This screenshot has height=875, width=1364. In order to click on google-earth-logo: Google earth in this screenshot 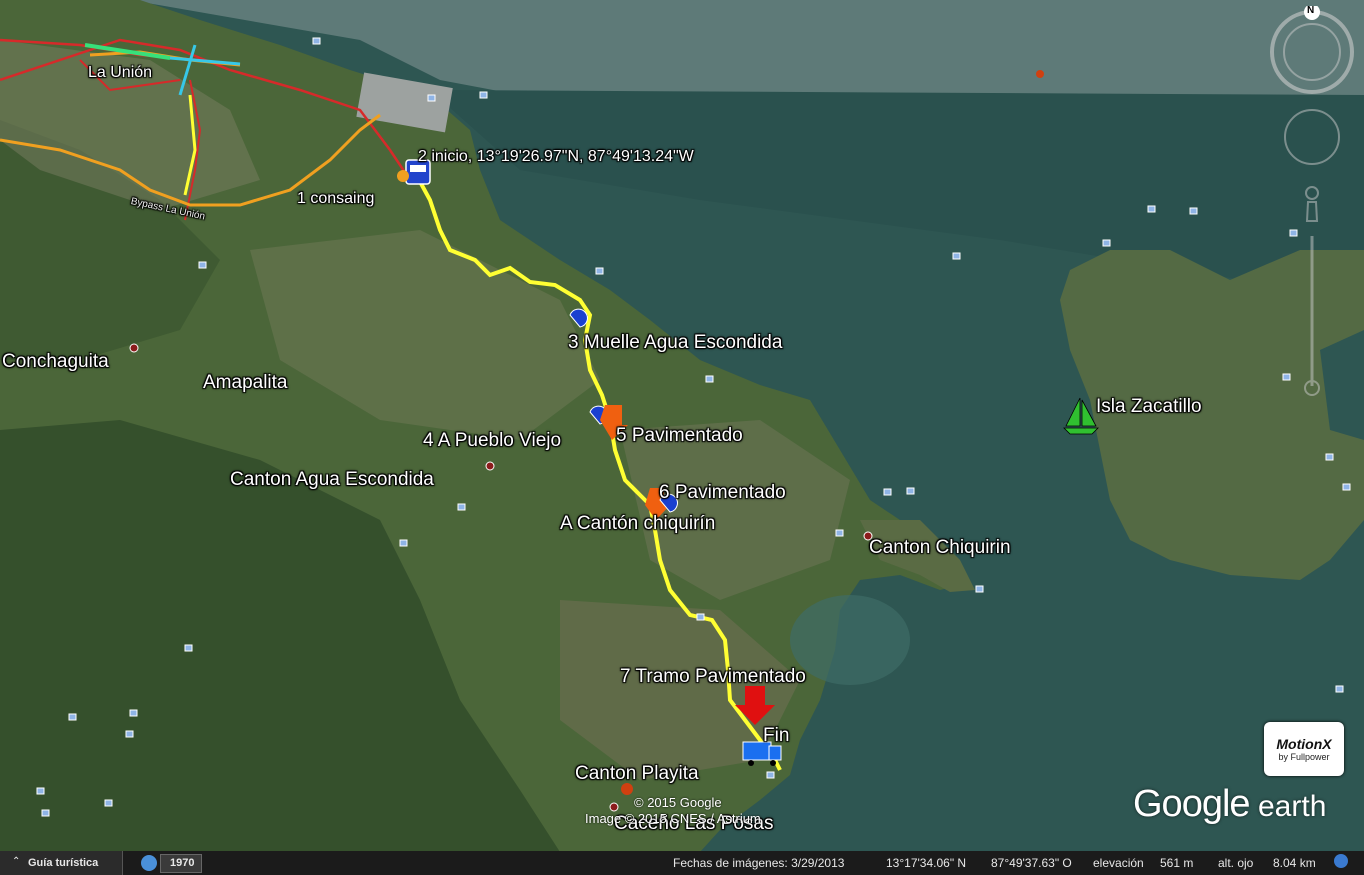, I will do `click(1229, 804)`.